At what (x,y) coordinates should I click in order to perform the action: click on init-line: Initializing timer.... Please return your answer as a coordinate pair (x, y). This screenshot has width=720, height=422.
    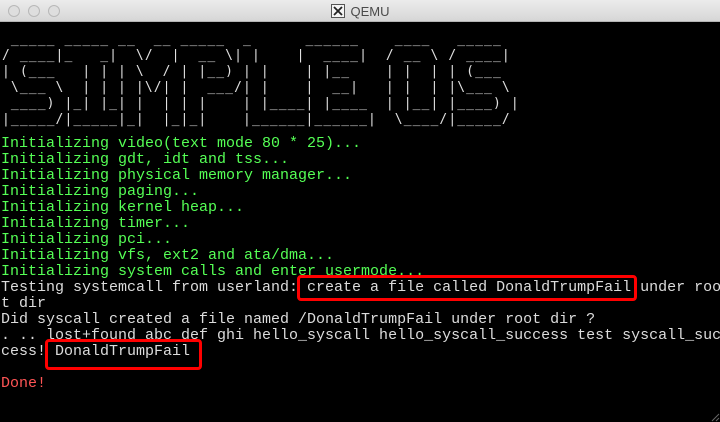
    Looking at the image, I should click on (96, 223).